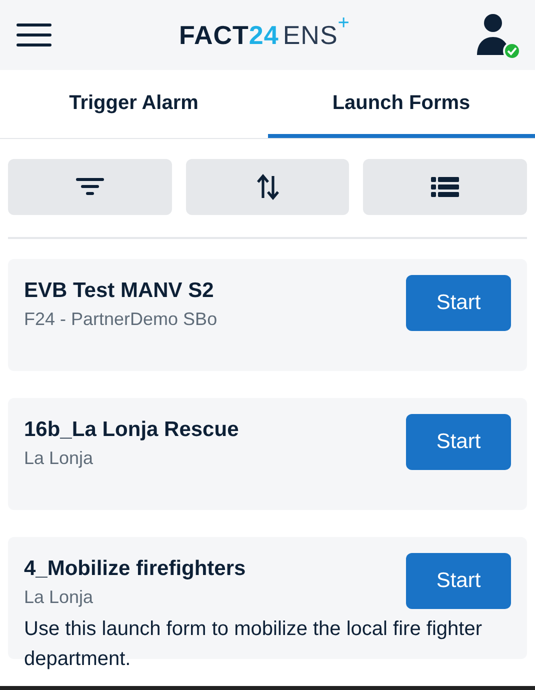 The width and height of the screenshot is (535, 690). I want to click on form-title: 16b_La Lonja Rescue, so click(132, 430).